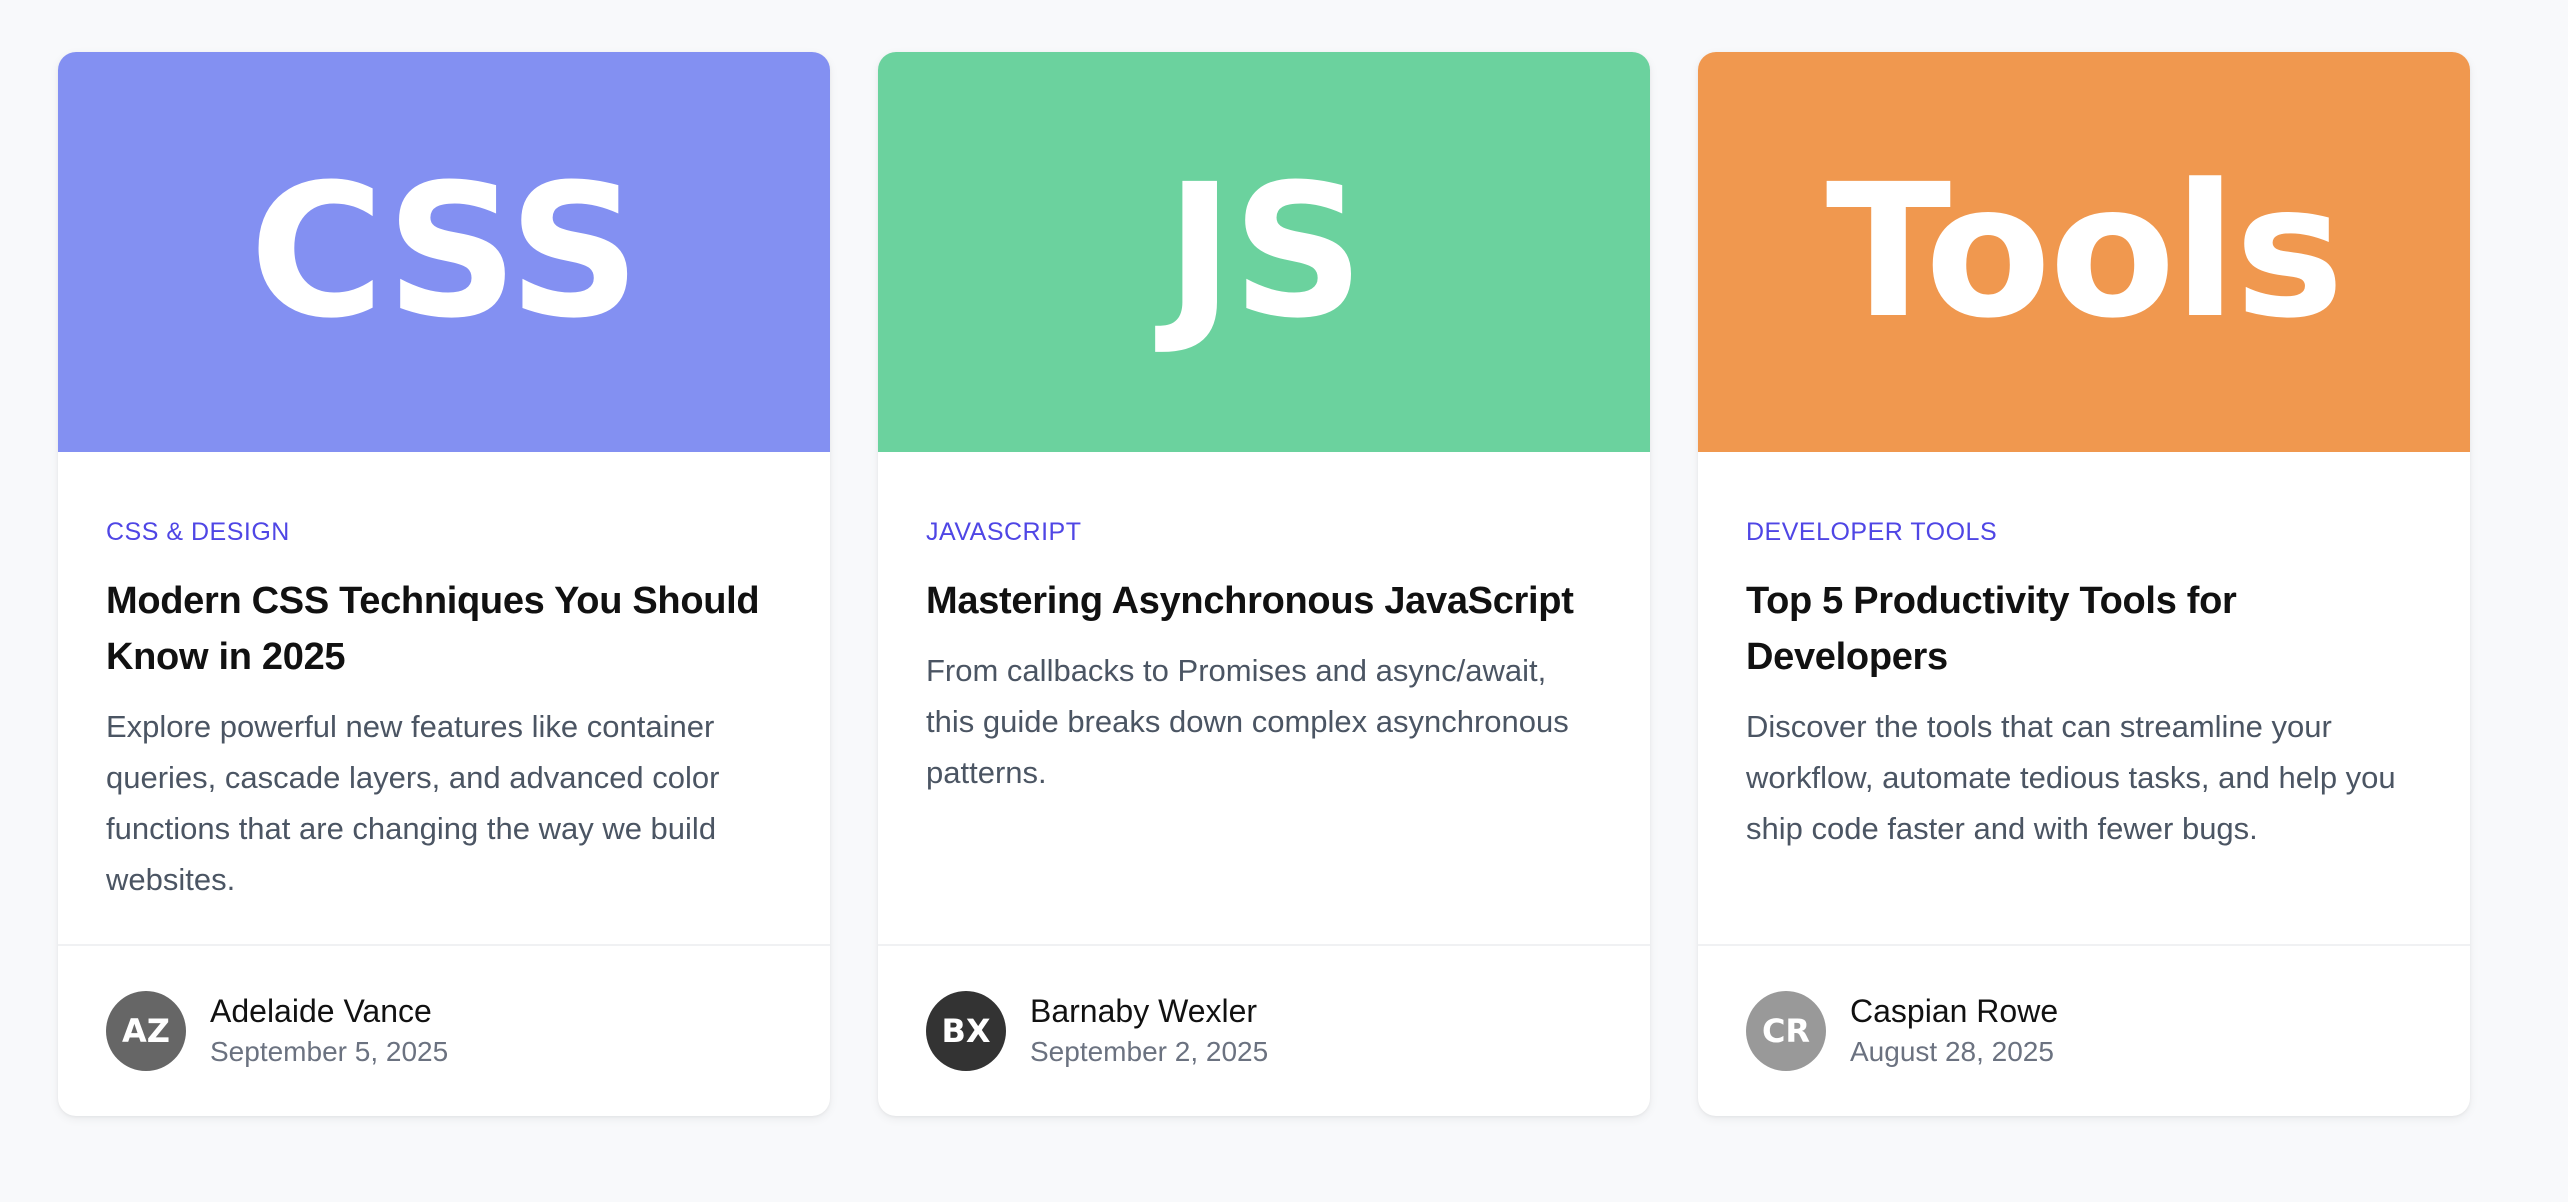  Describe the element at coordinates (2084, 1030) in the screenshot. I see `card-footer: CR Caspian Rowe August 28, 2025` at that location.